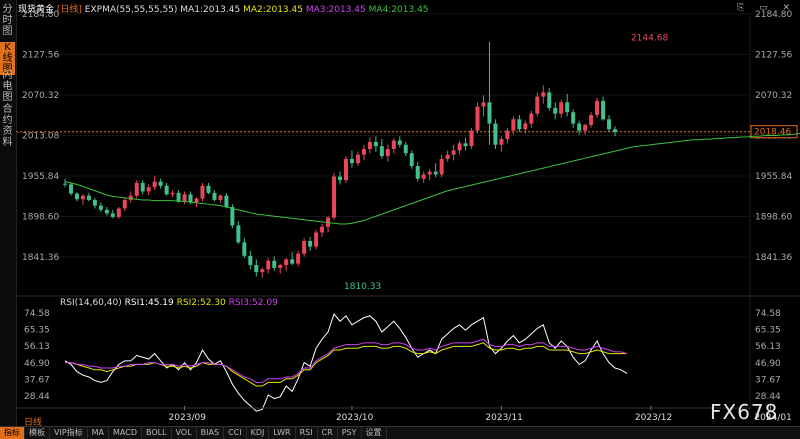  Describe the element at coordinates (235, 433) in the screenshot. I see `indicator-tab-8: CCI` at that location.